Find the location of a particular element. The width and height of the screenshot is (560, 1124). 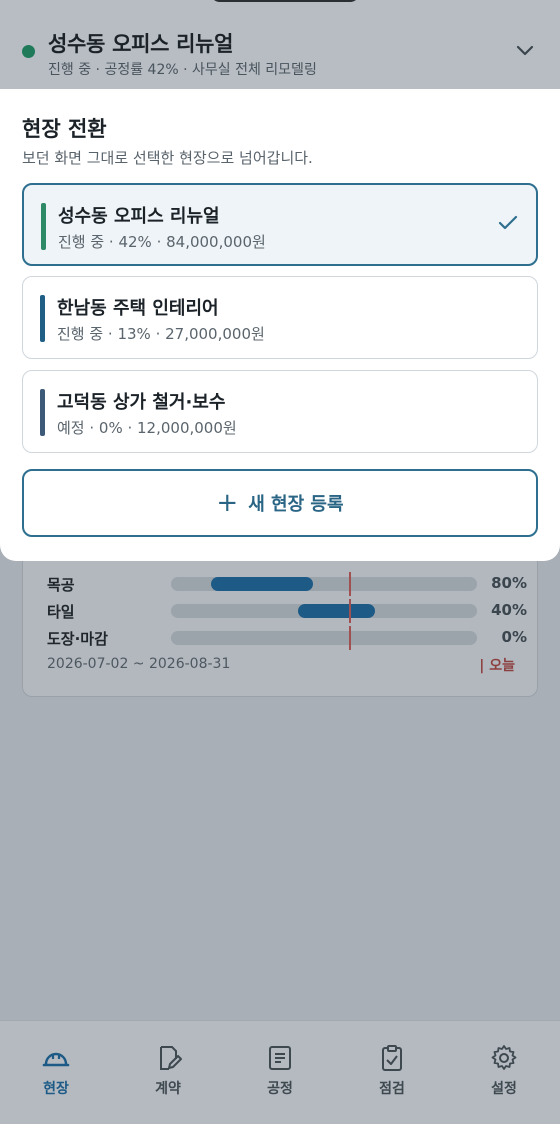

gantt-row: 도장·마감 0% is located at coordinates (287, 638).